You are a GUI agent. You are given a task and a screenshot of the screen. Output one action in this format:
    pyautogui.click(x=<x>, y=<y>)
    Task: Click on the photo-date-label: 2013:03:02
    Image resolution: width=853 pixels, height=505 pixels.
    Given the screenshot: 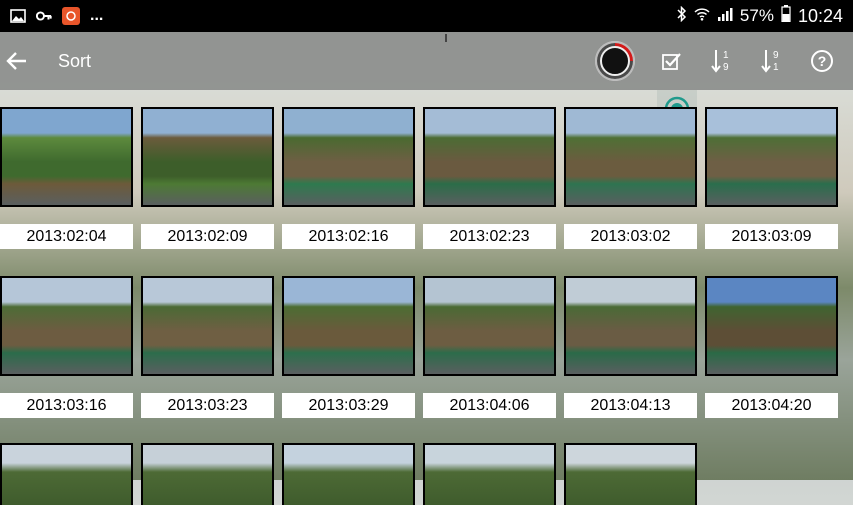 What is the action you would take?
    pyautogui.click(x=630, y=236)
    